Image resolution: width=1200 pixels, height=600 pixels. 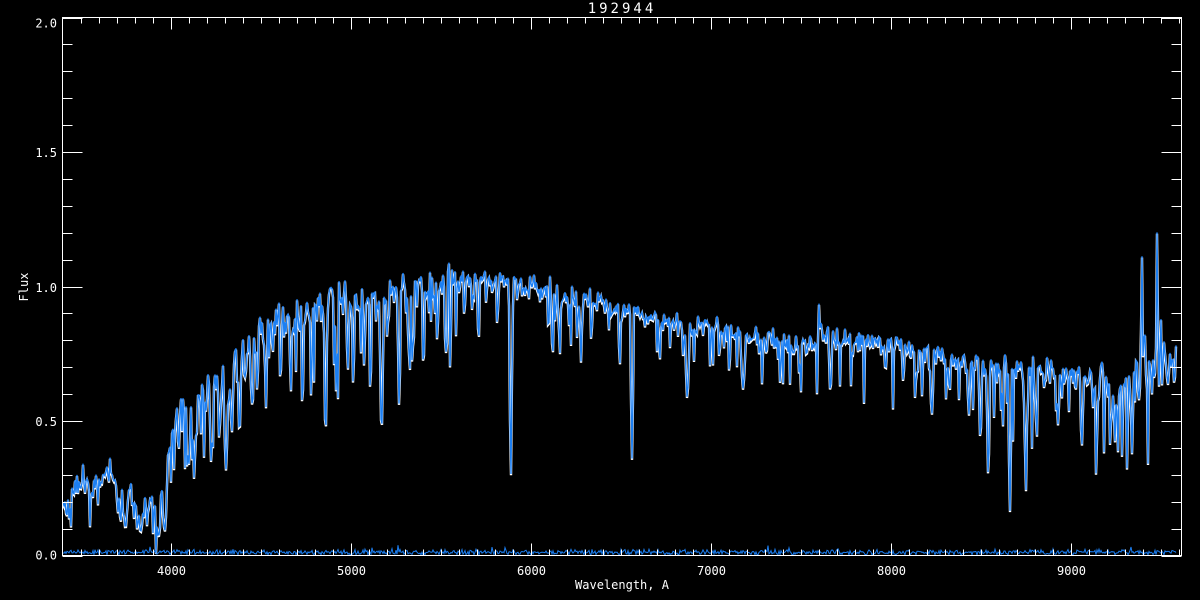 What do you see at coordinates (46, 24) in the screenshot?
I see `y-tick-label: 2.0` at bounding box center [46, 24].